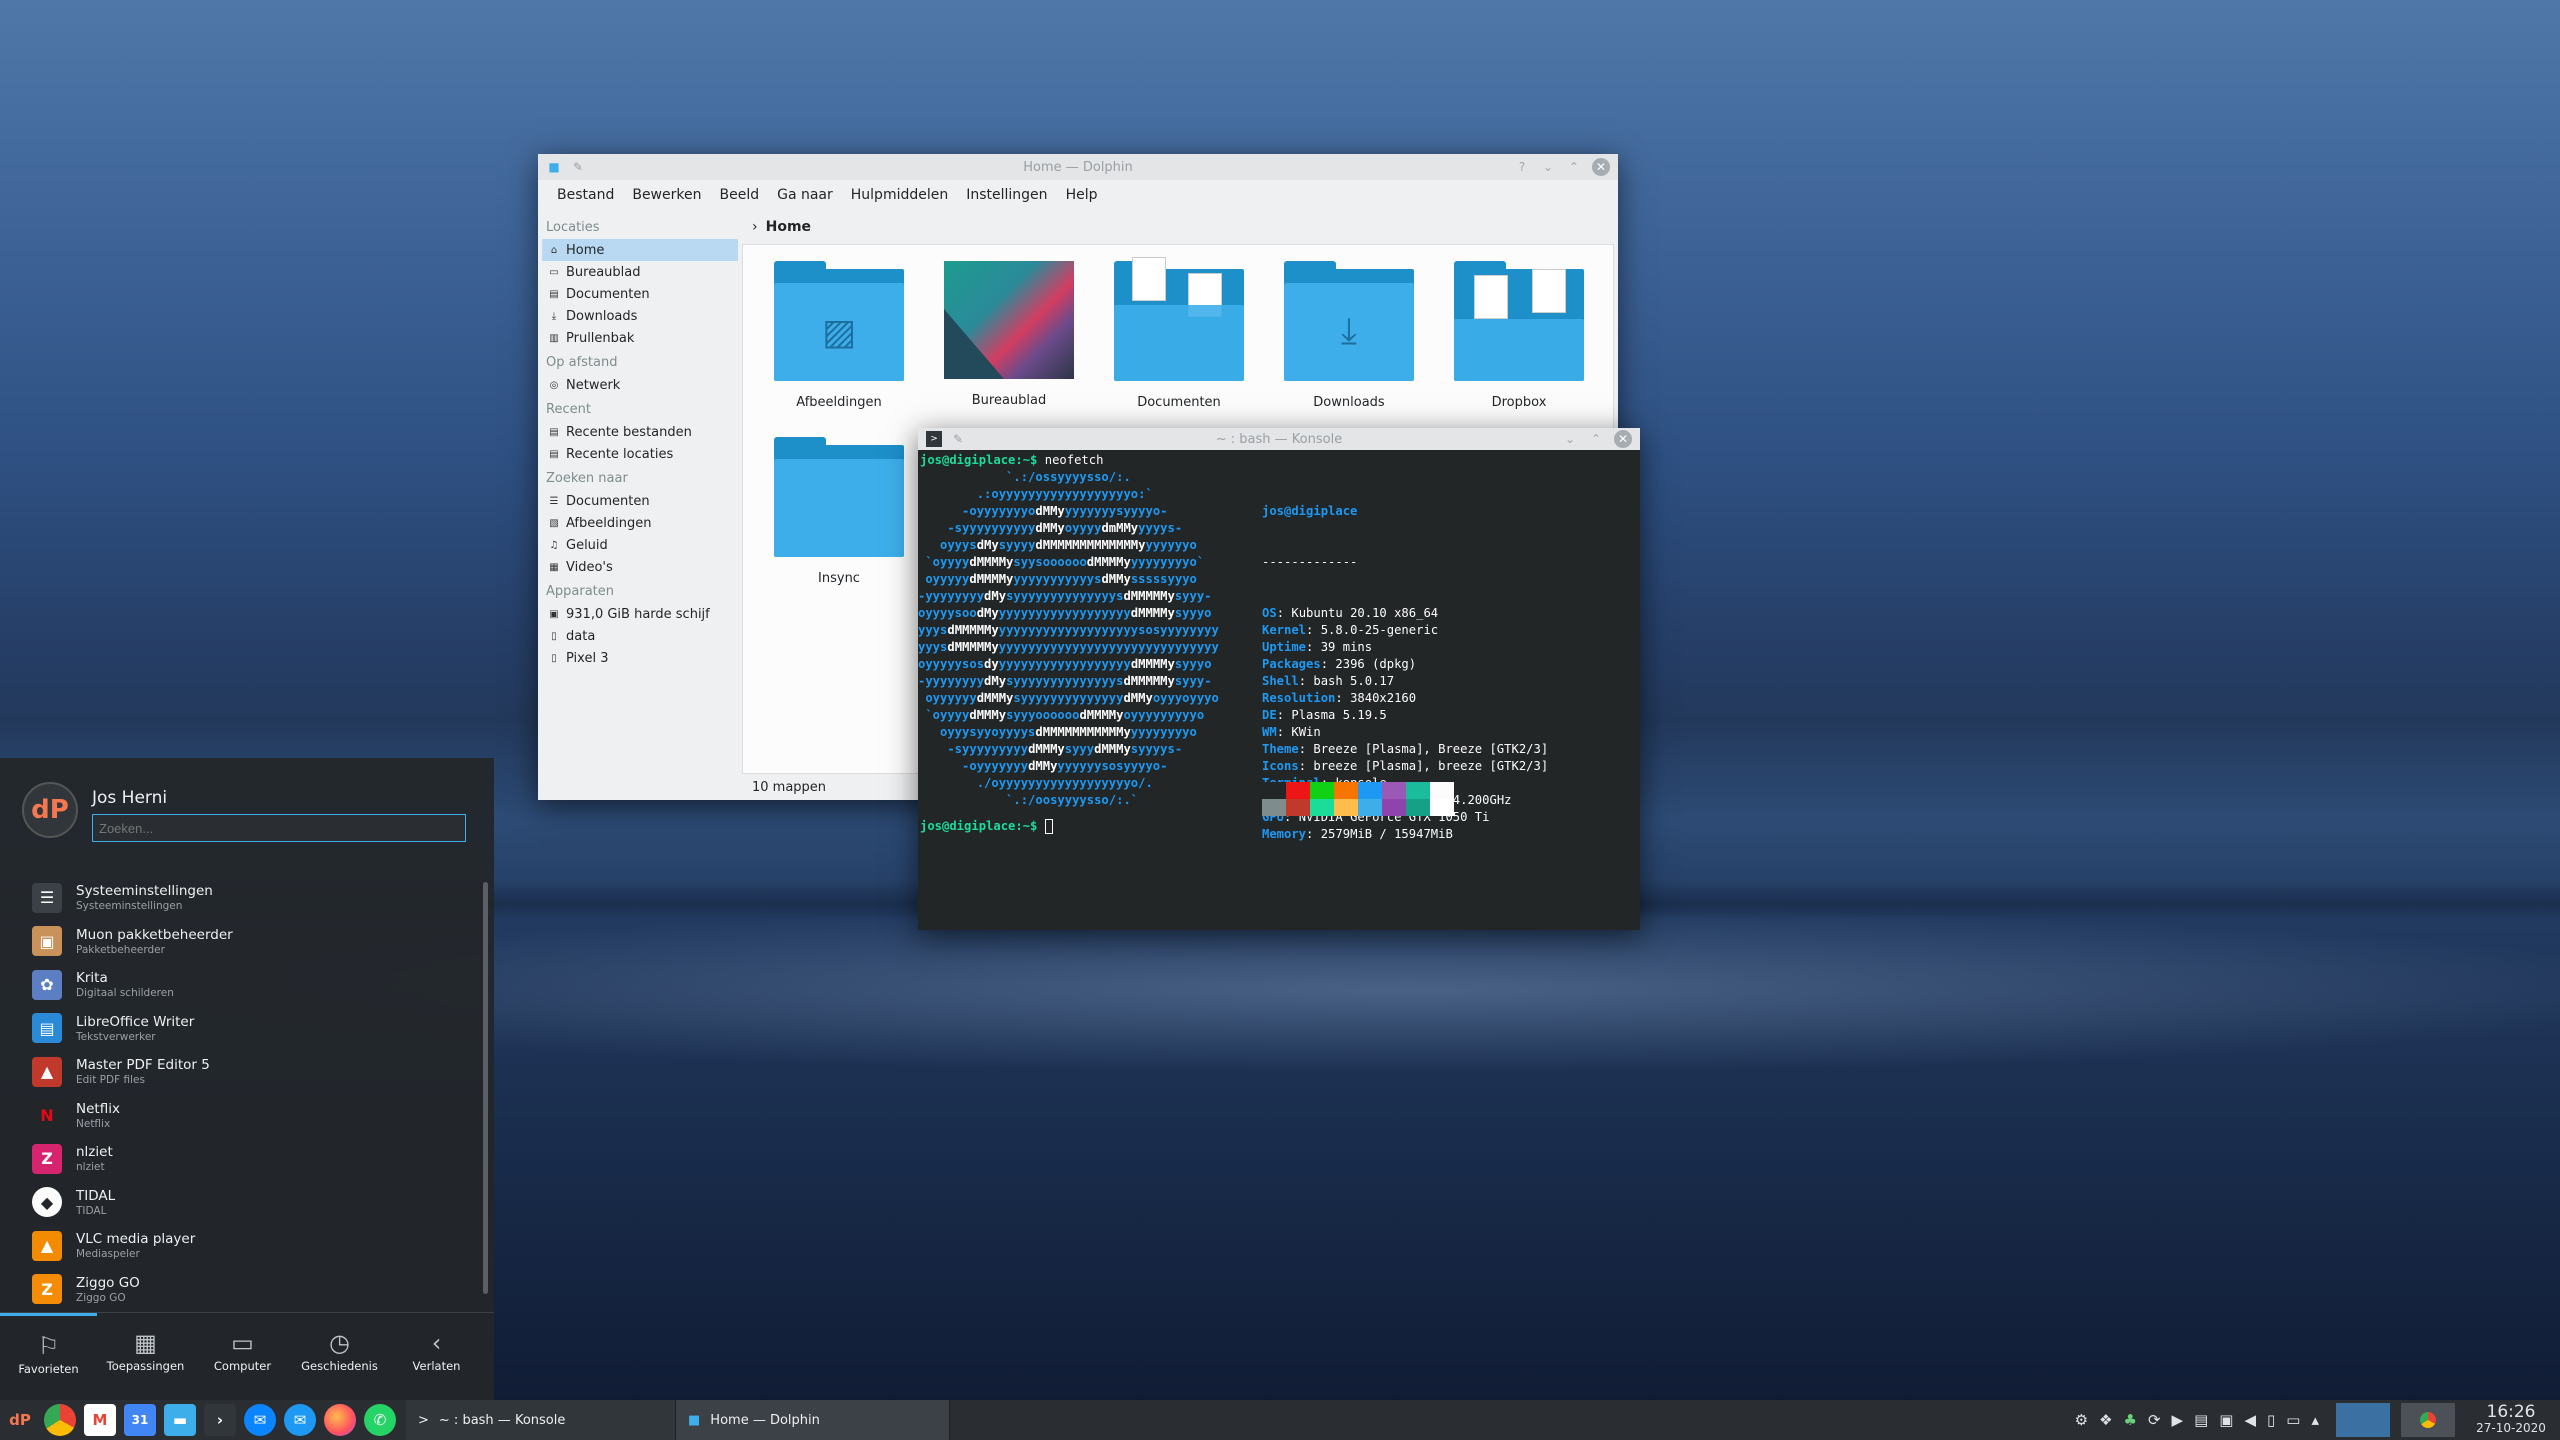 This screenshot has width=2560, height=1440. What do you see at coordinates (1519, 335) in the screenshot?
I see `folder-dropbox: Dropbox` at bounding box center [1519, 335].